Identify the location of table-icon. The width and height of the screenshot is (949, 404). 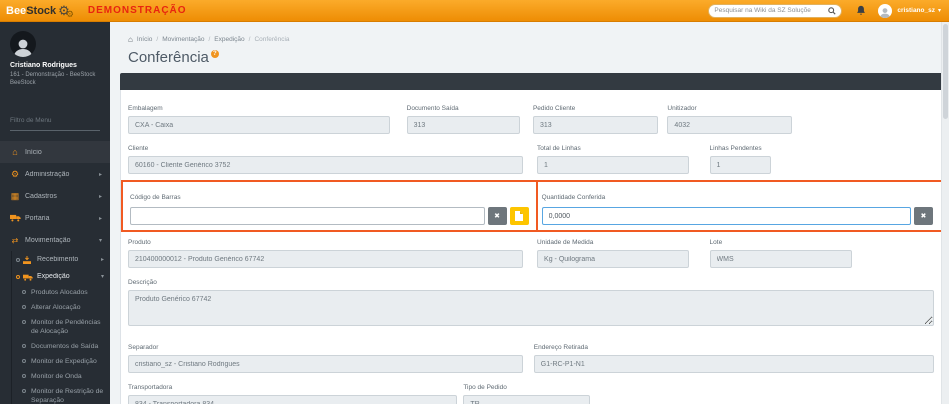
(15, 196).